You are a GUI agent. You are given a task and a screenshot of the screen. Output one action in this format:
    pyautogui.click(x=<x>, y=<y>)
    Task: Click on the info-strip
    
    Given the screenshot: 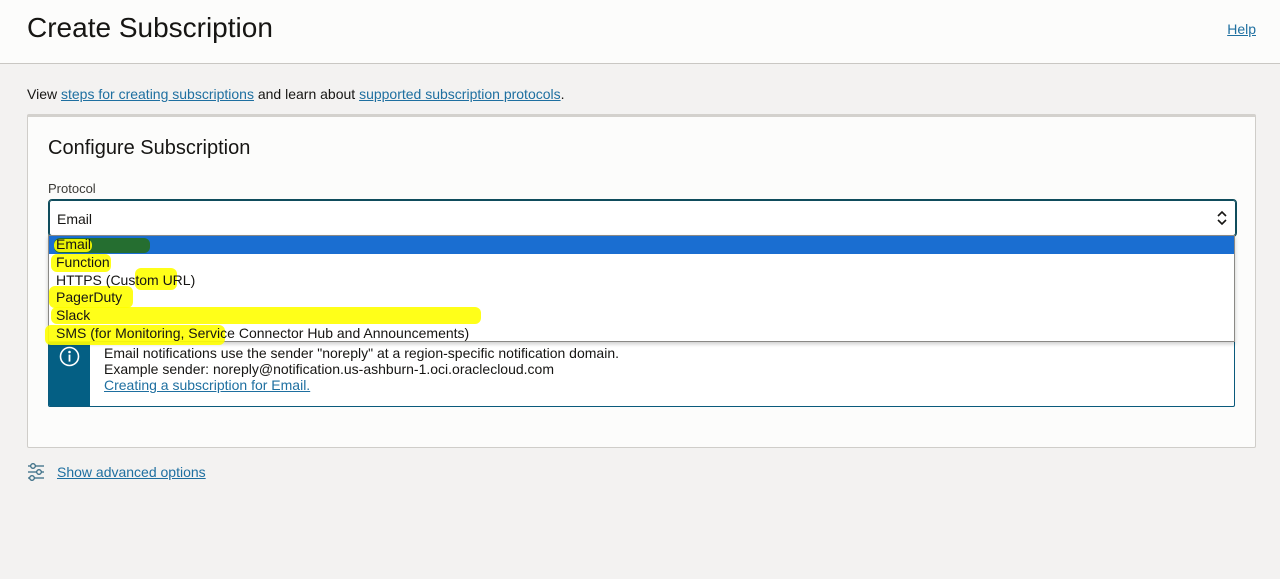 What is the action you would take?
    pyautogui.click(x=69, y=371)
    